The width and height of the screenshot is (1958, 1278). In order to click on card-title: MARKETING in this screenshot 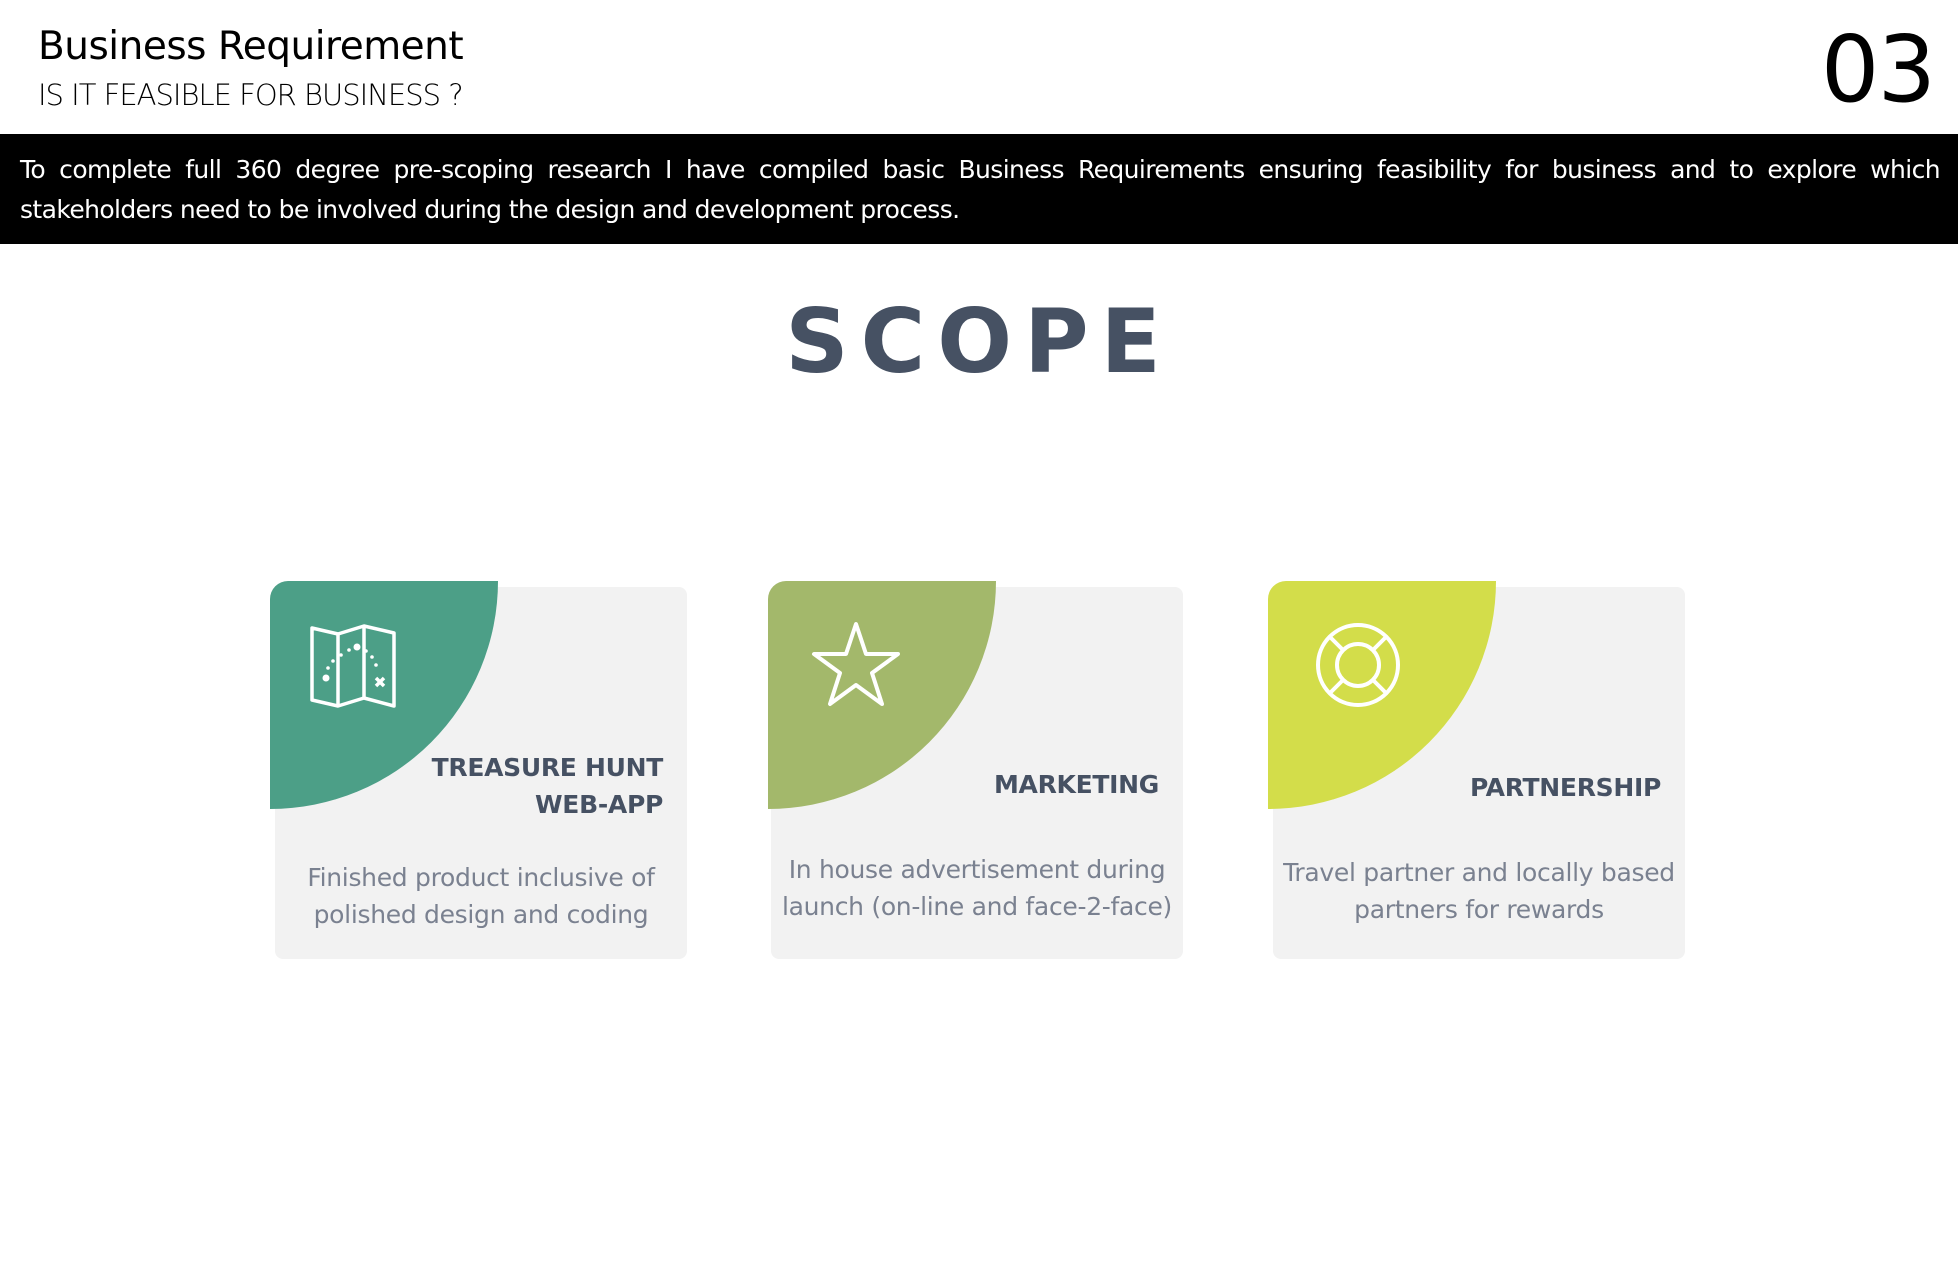, I will do `click(1076, 784)`.